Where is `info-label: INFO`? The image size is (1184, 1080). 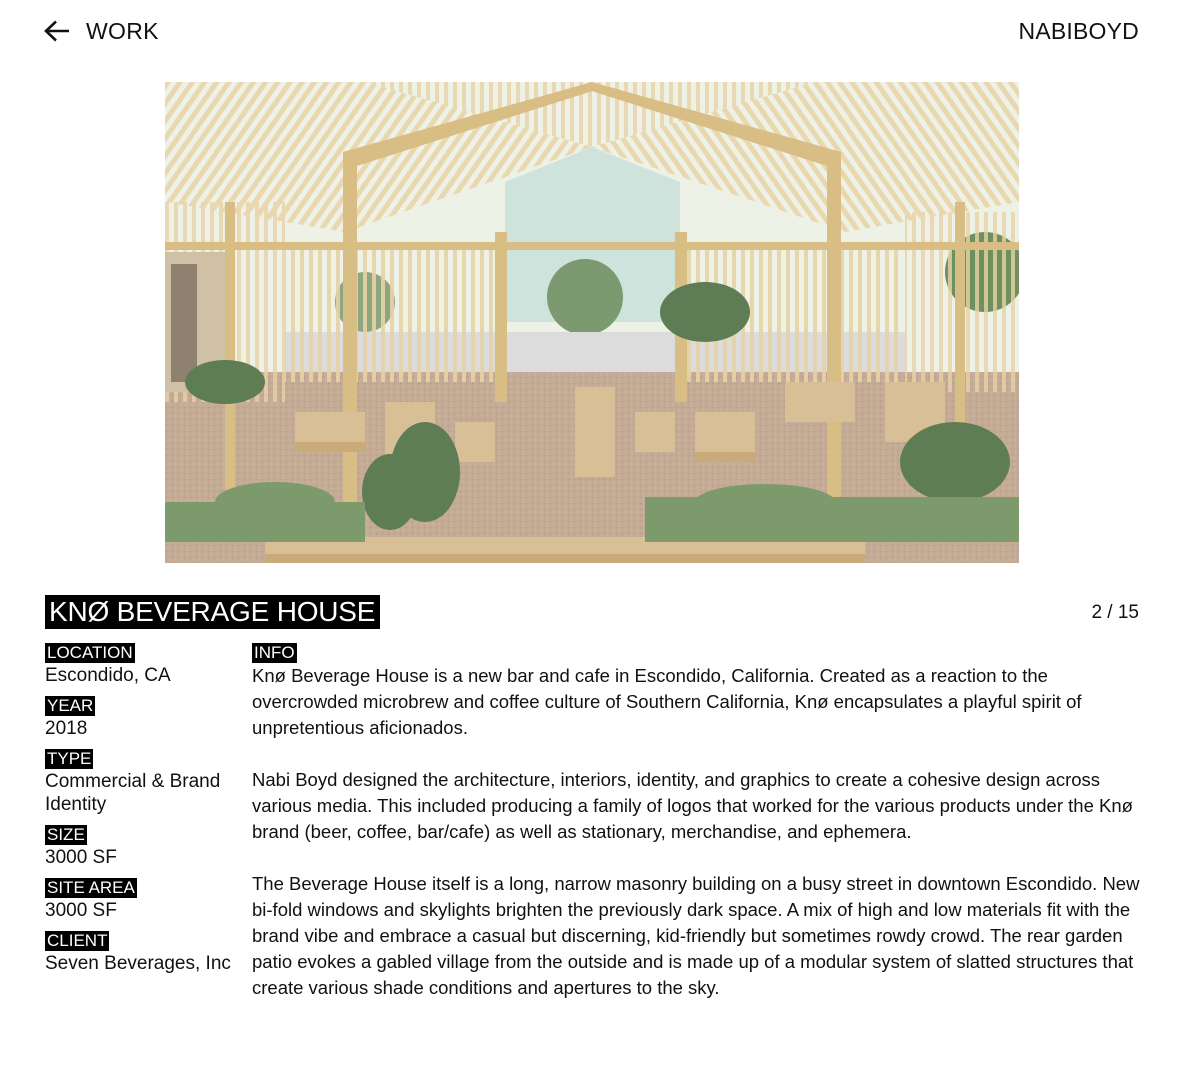 info-label: INFO is located at coordinates (274, 653).